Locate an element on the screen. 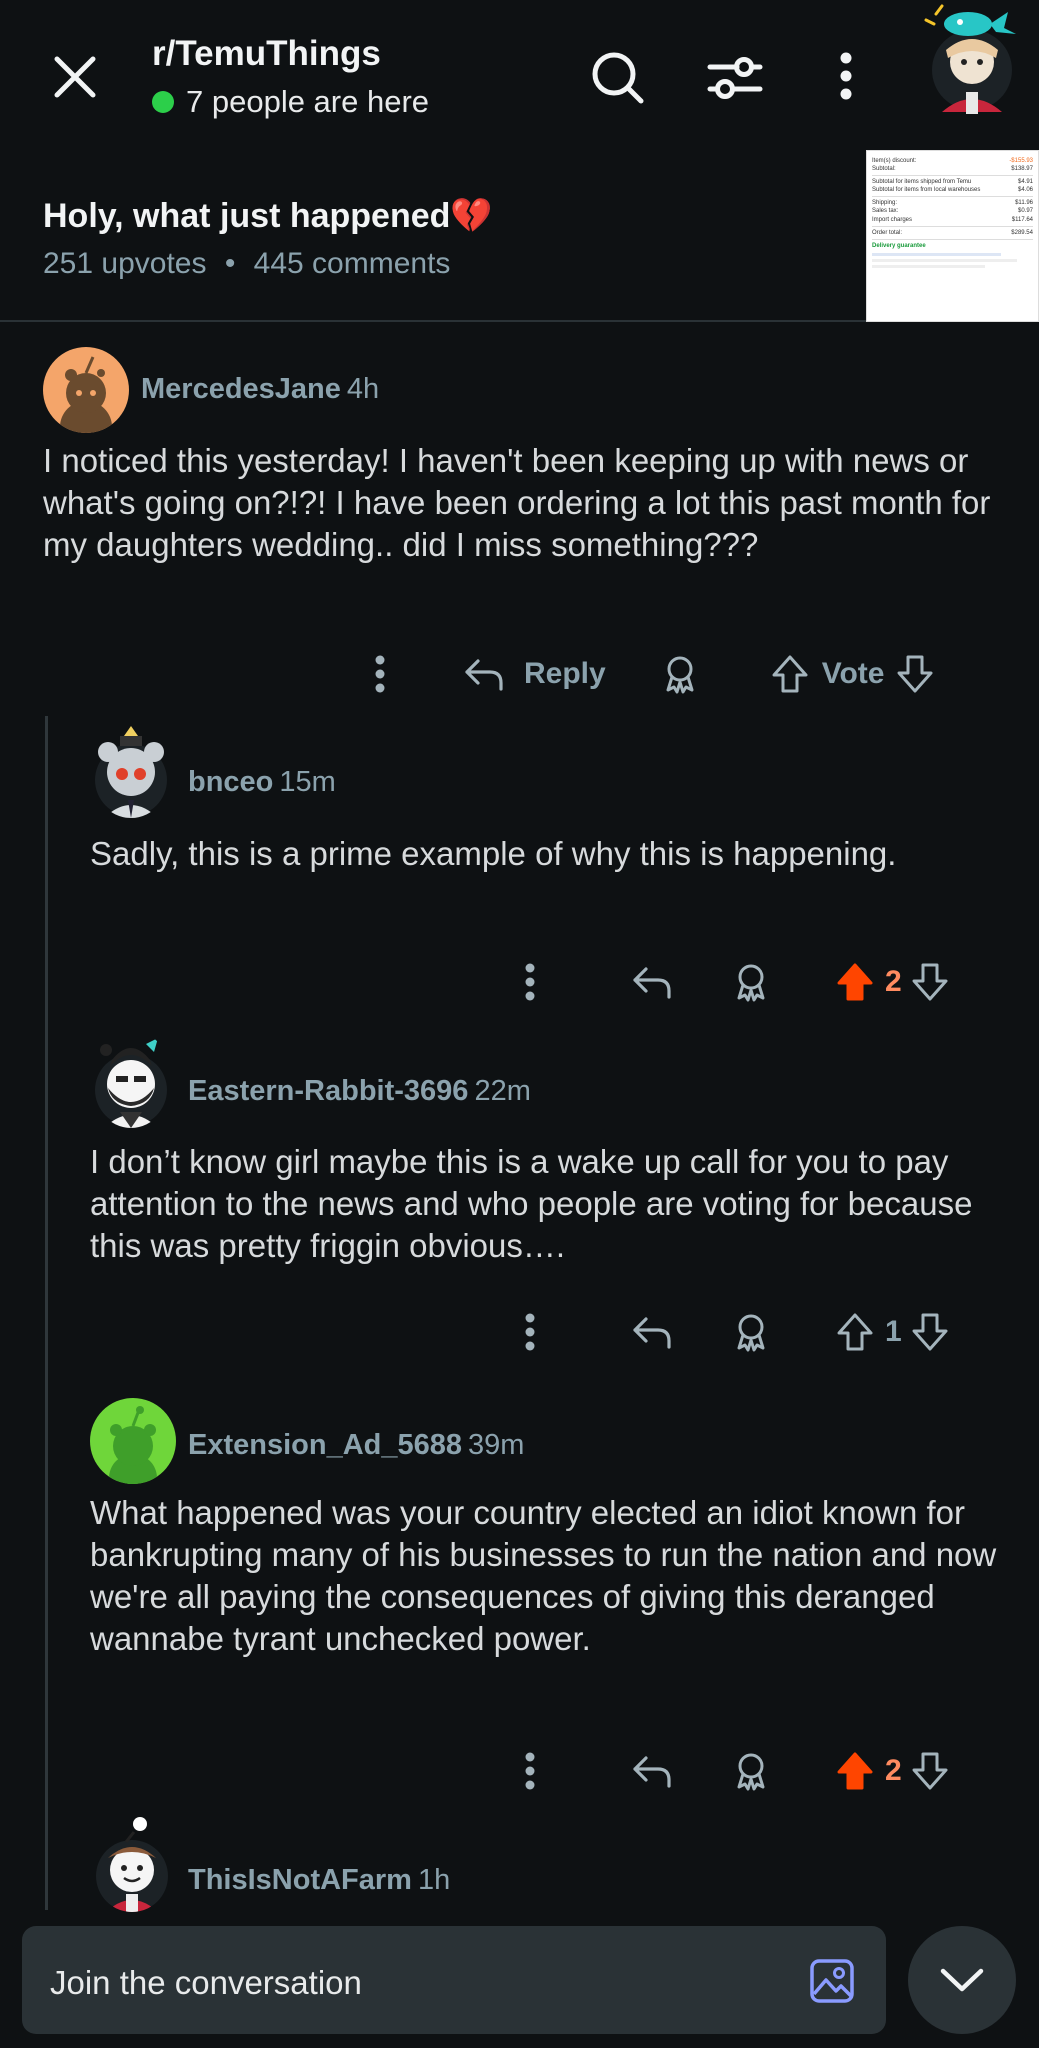 The width and height of the screenshot is (1039, 2048). composer-placeholder: Join the conversation is located at coordinates (206, 1983).